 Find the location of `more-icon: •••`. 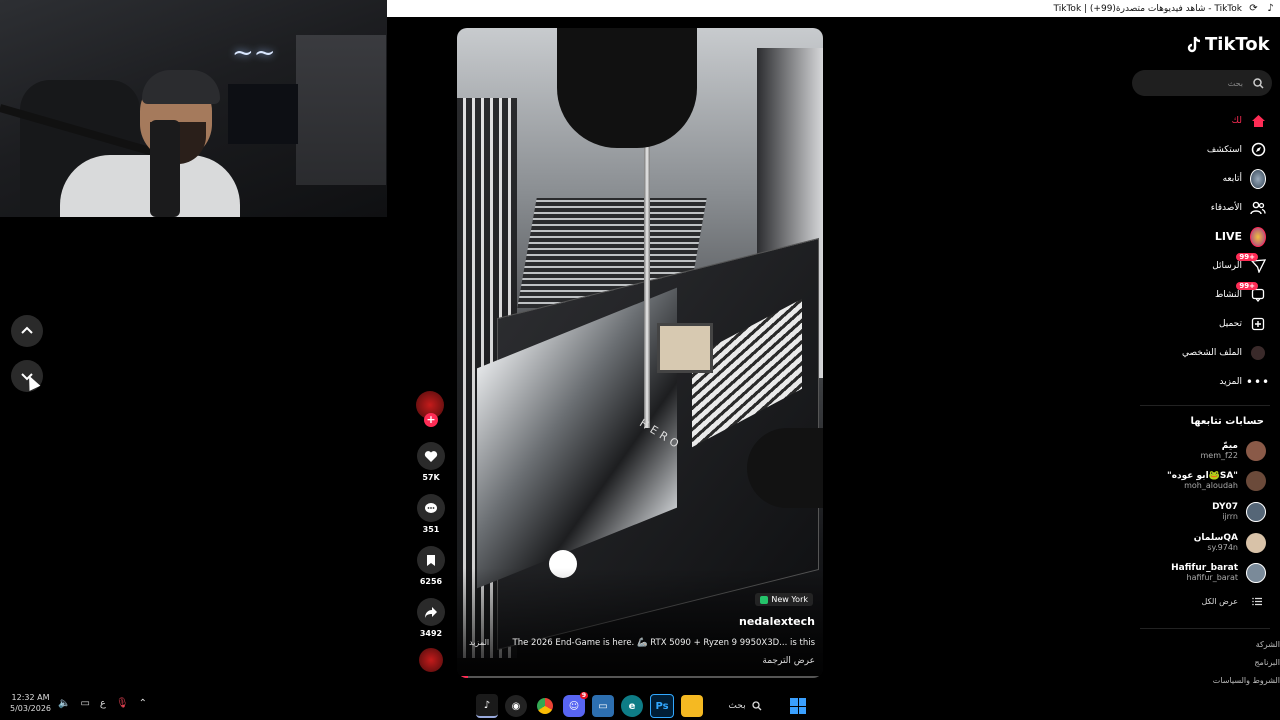

more-icon: ••• is located at coordinates (1258, 381).